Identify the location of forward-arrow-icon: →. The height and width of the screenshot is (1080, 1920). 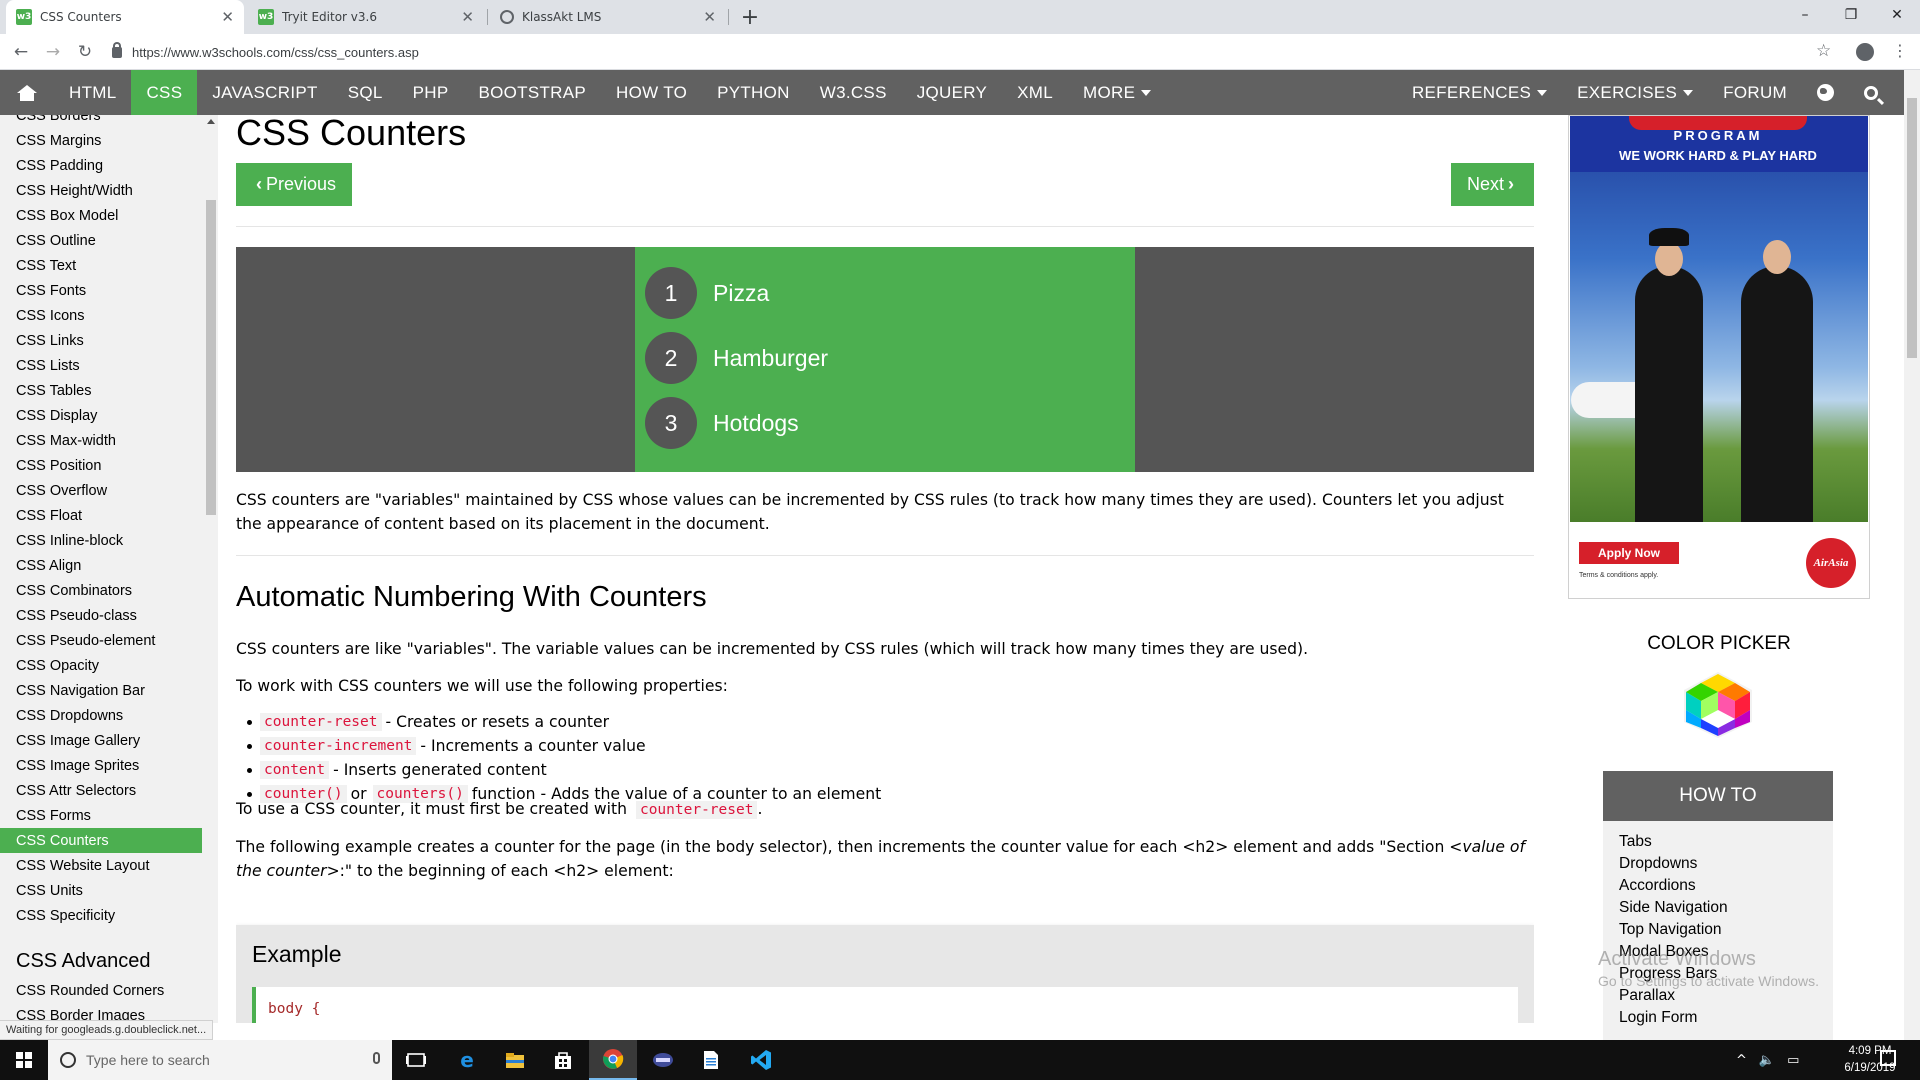
(53, 52).